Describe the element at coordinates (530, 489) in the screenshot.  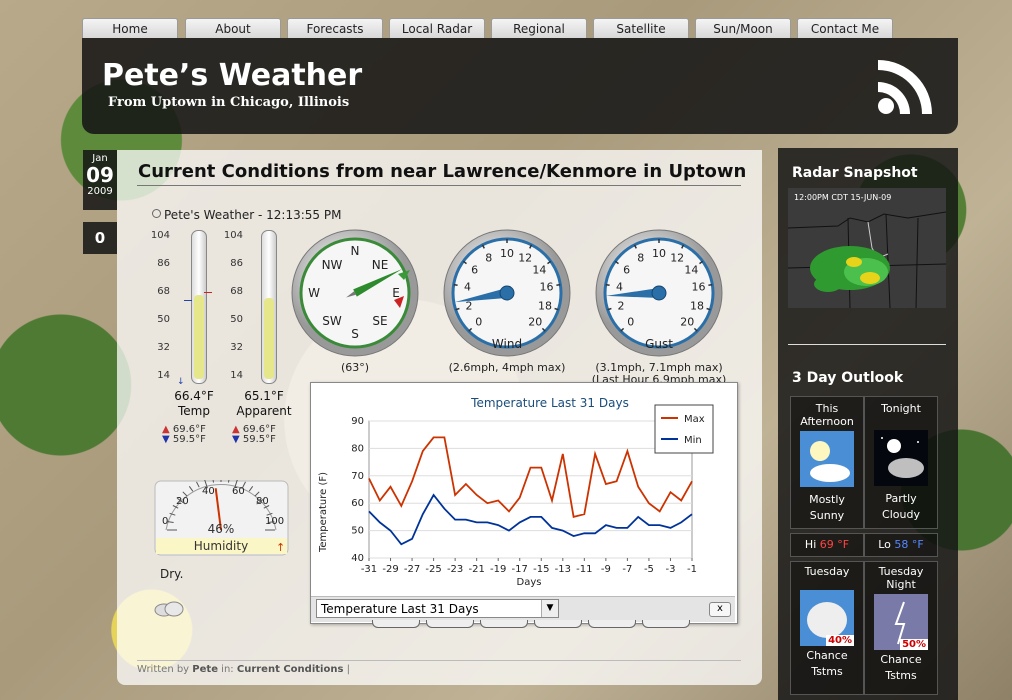
I see `plot-area` at that location.